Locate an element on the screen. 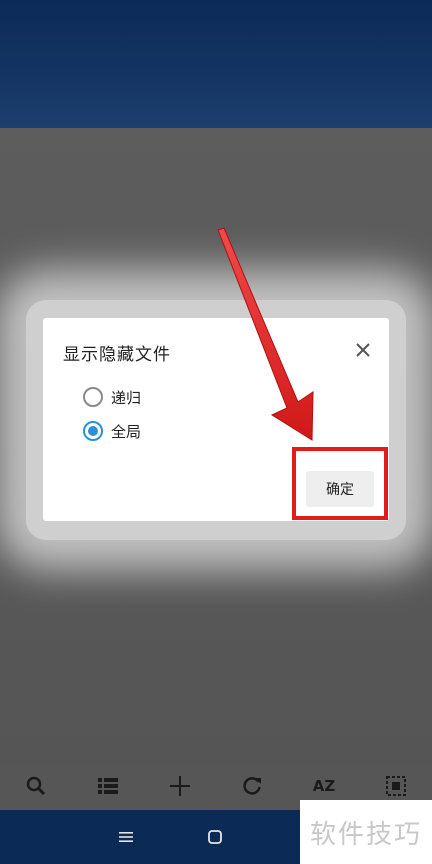 This screenshot has width=432, height=864. sort-az-button: AZ is located at coordinates (324, 786).